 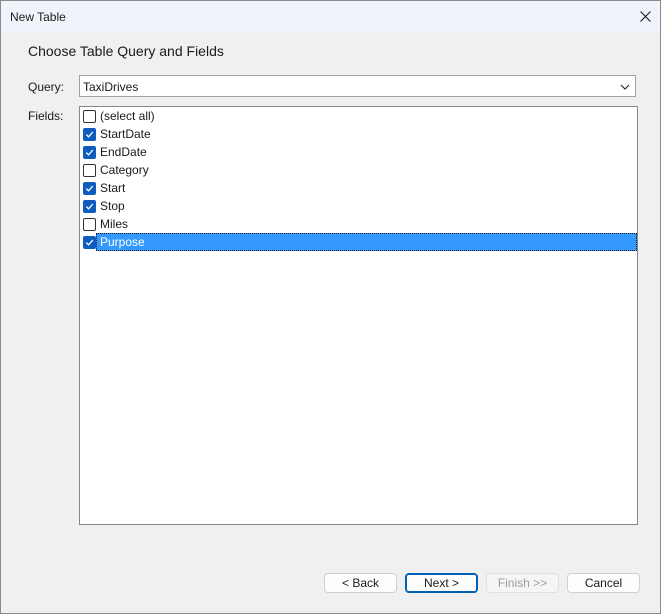 What do you see at coordinates (358, 152) in the screenshot?
I see `field-item: EndDate` at bounding box center [358, 152].